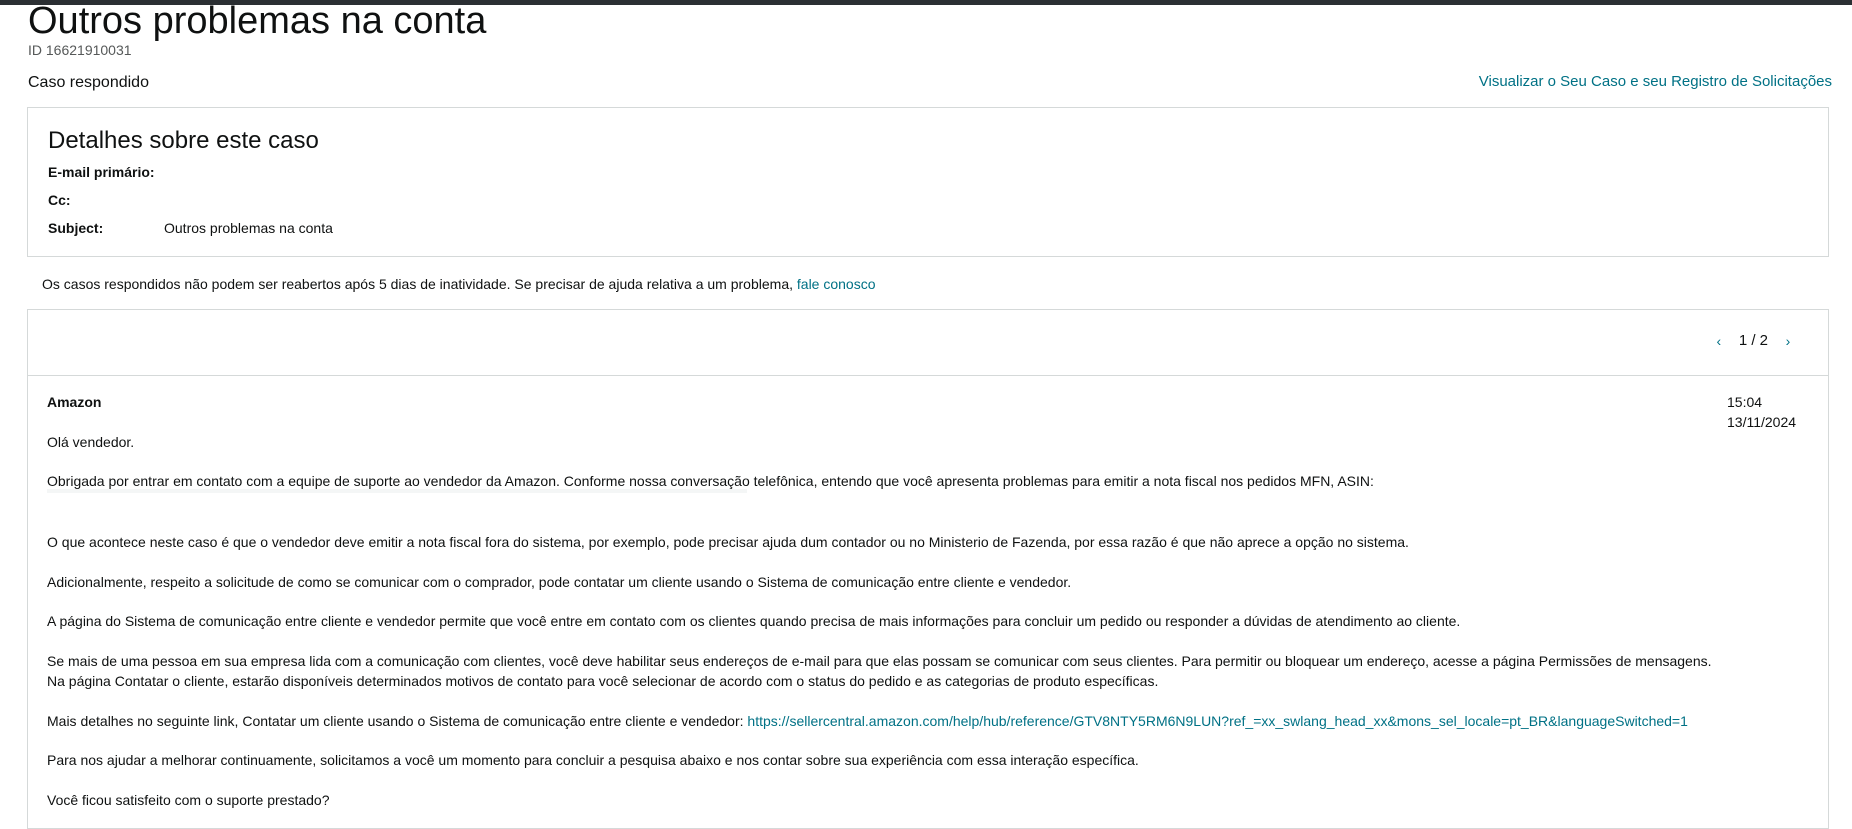 The width and height of the screenshot is (1852, 829). I want to click on subject-label: Subject:, so click(76, 228).